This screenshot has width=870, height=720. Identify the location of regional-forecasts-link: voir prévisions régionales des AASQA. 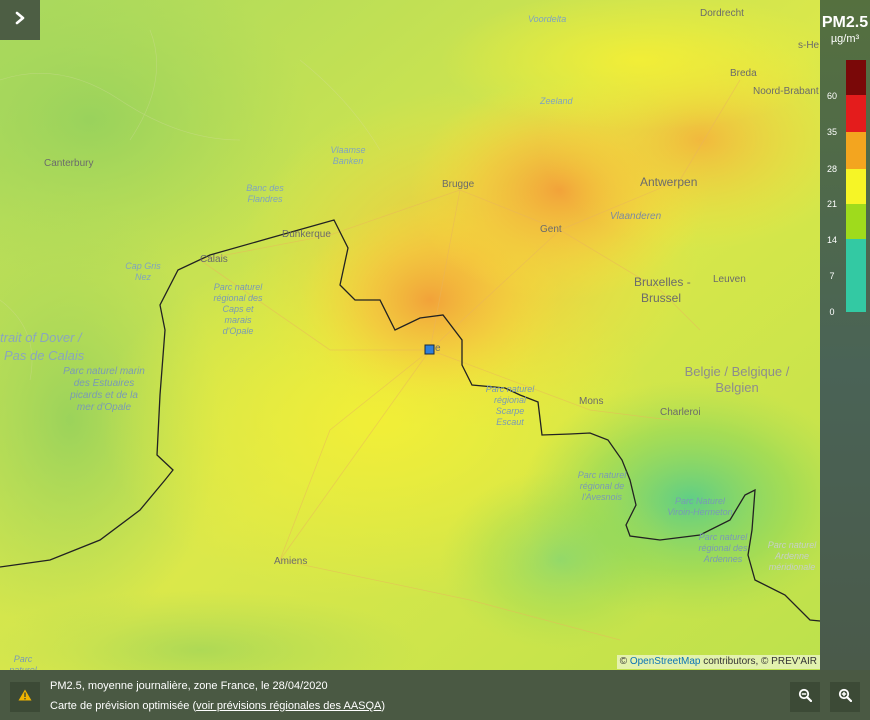
(288, 706).